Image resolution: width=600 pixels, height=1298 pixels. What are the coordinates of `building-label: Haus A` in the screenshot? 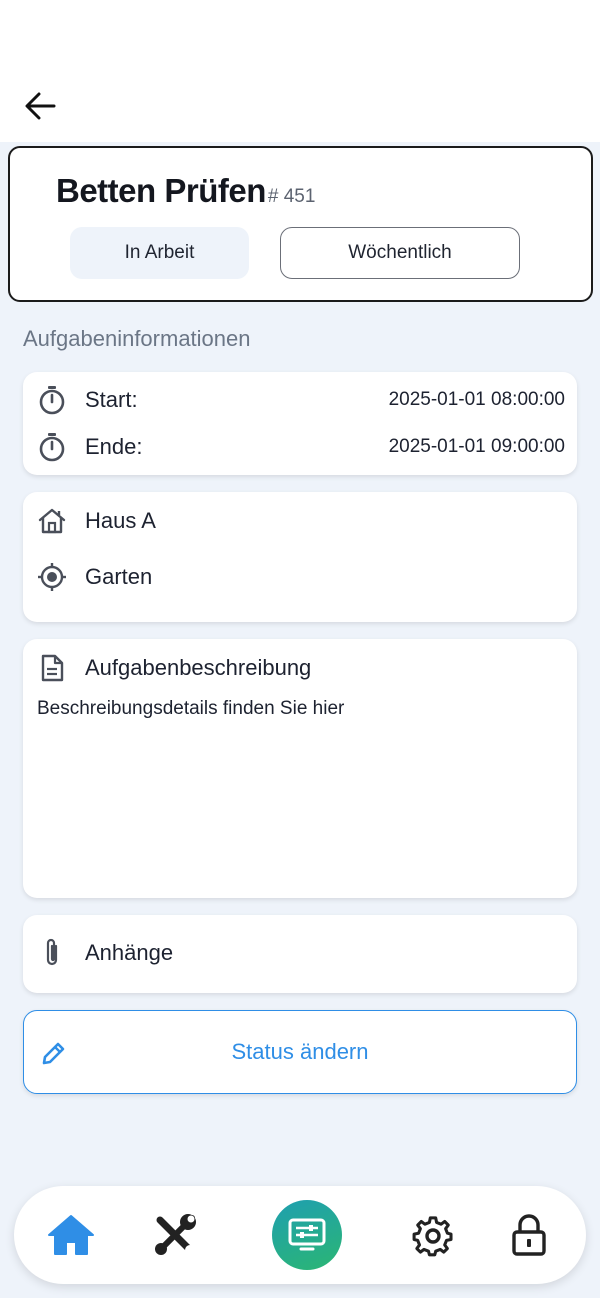 It's located at (120, 520).